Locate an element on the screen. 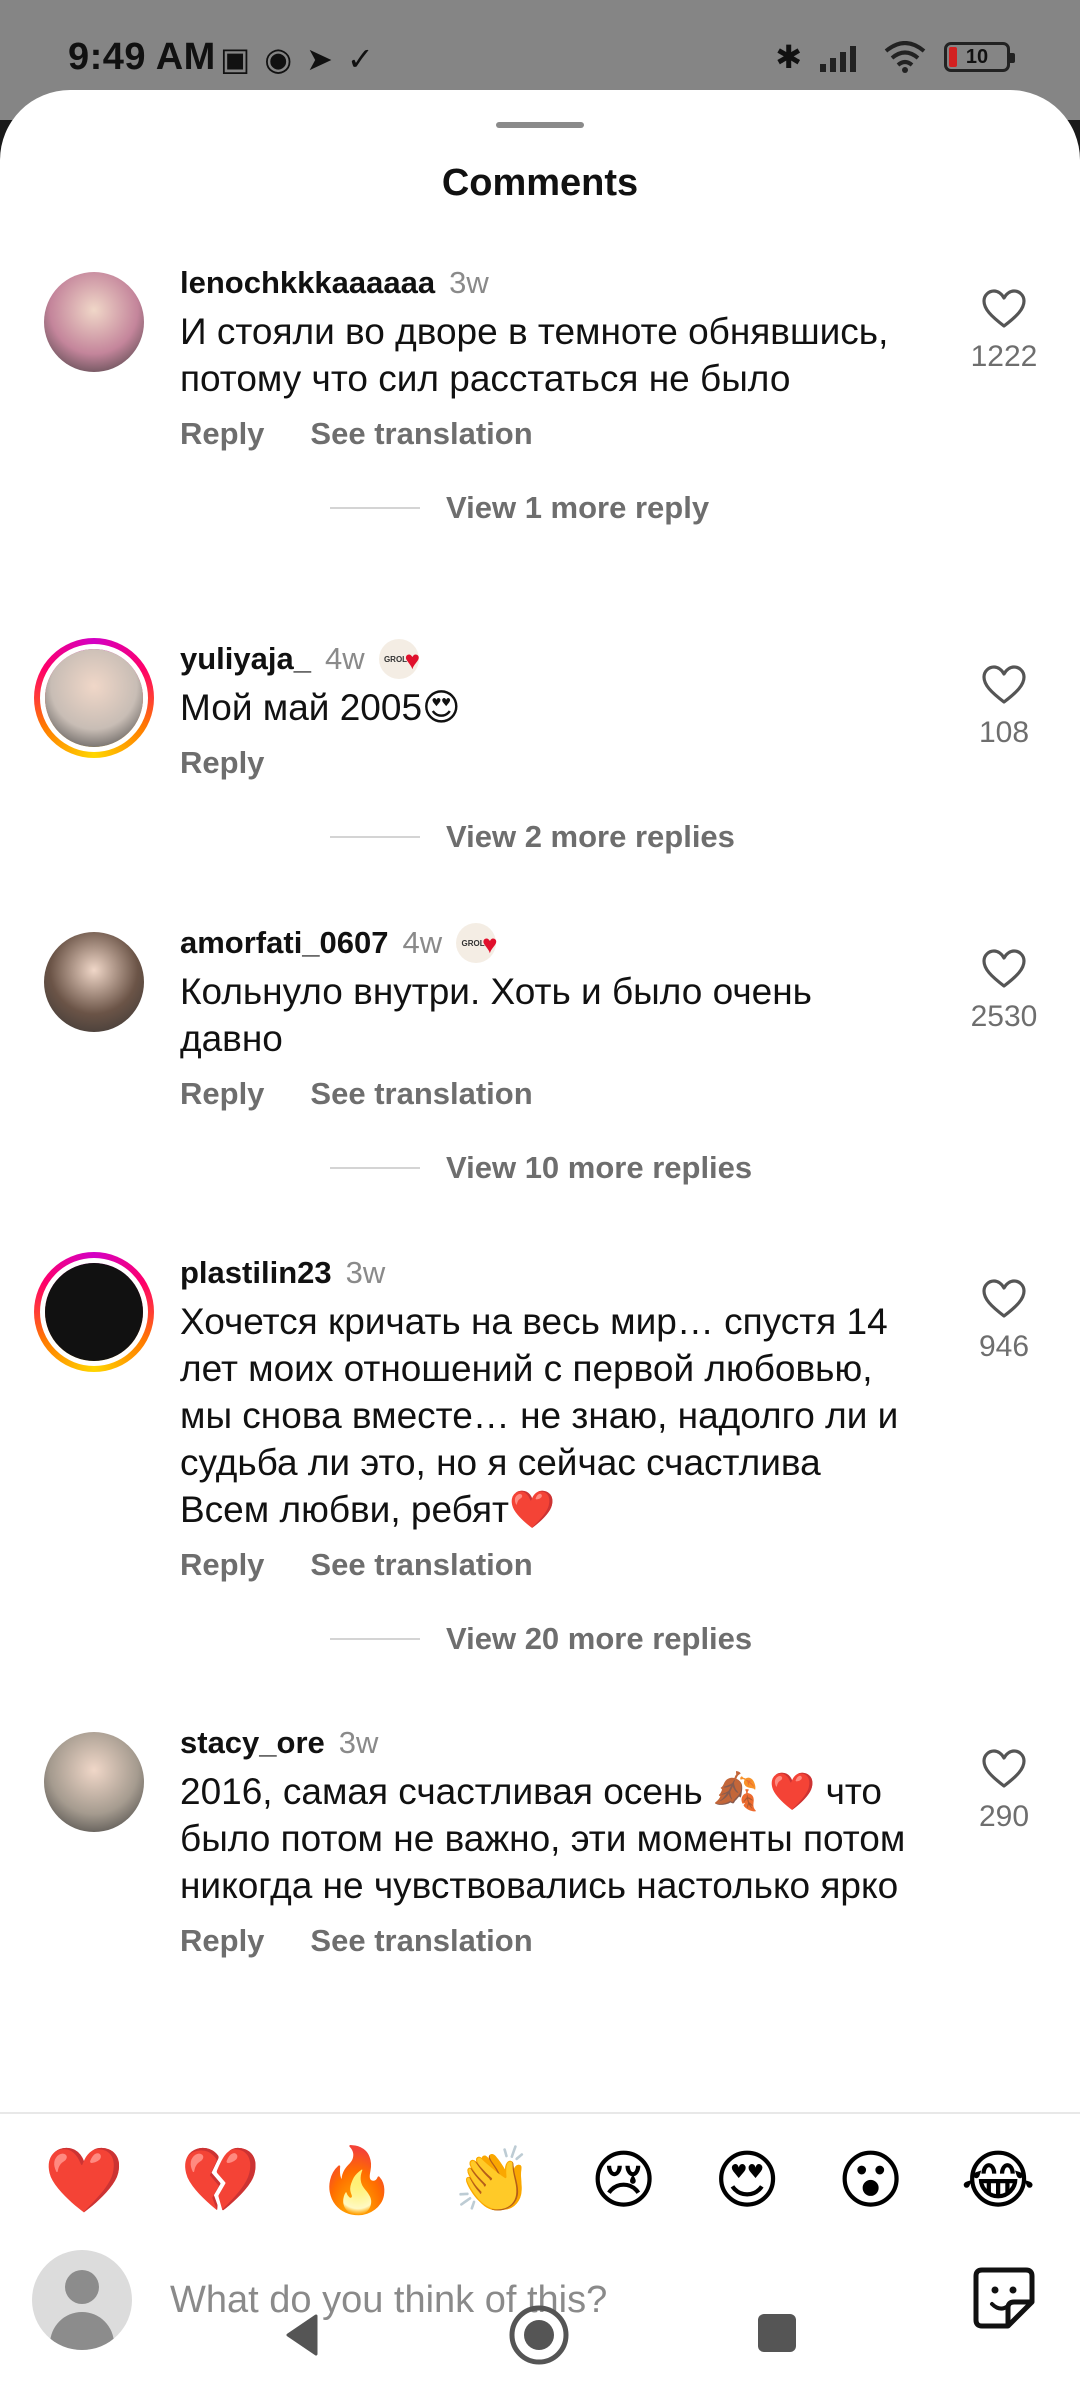 The image size is (1080, 2400). telegram-icon: ➤ is located at coordinates (319, 59).